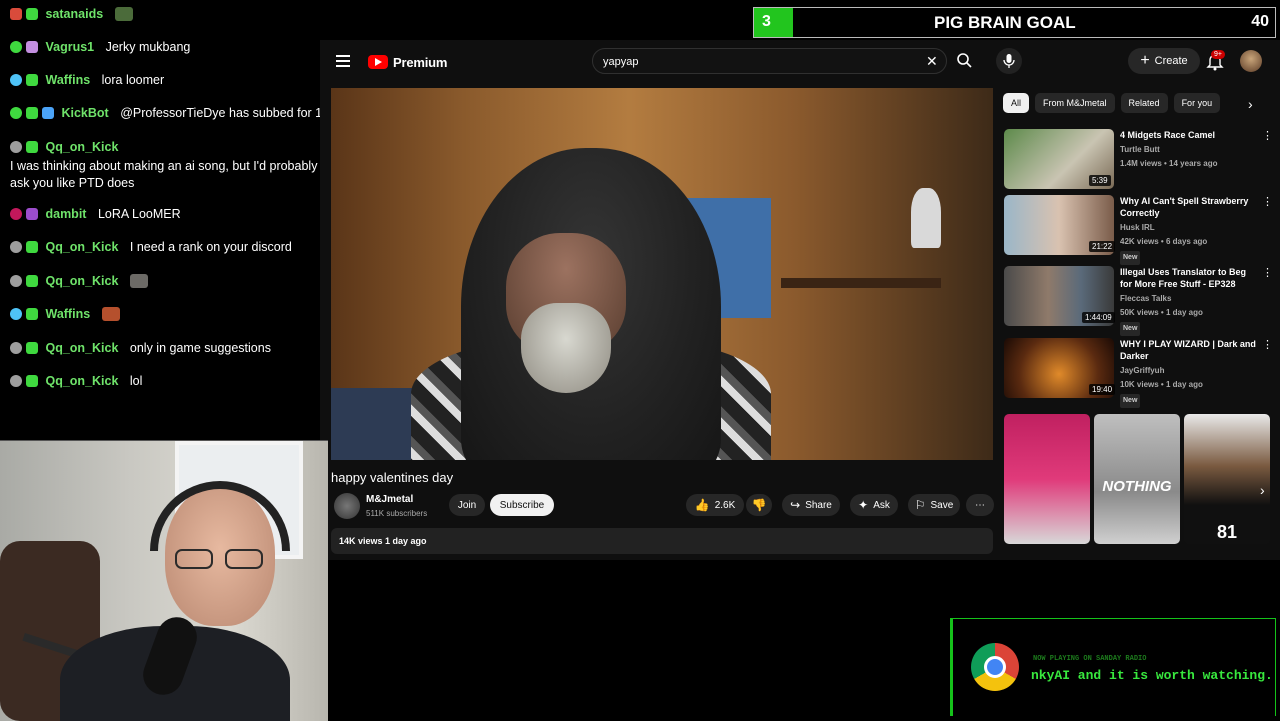 The image size is (1280, 721). What do you see at coordinates (715, 505) in the screenshot?
I see `like-button: 👍 2.6K` at bounding box center [715, 505].